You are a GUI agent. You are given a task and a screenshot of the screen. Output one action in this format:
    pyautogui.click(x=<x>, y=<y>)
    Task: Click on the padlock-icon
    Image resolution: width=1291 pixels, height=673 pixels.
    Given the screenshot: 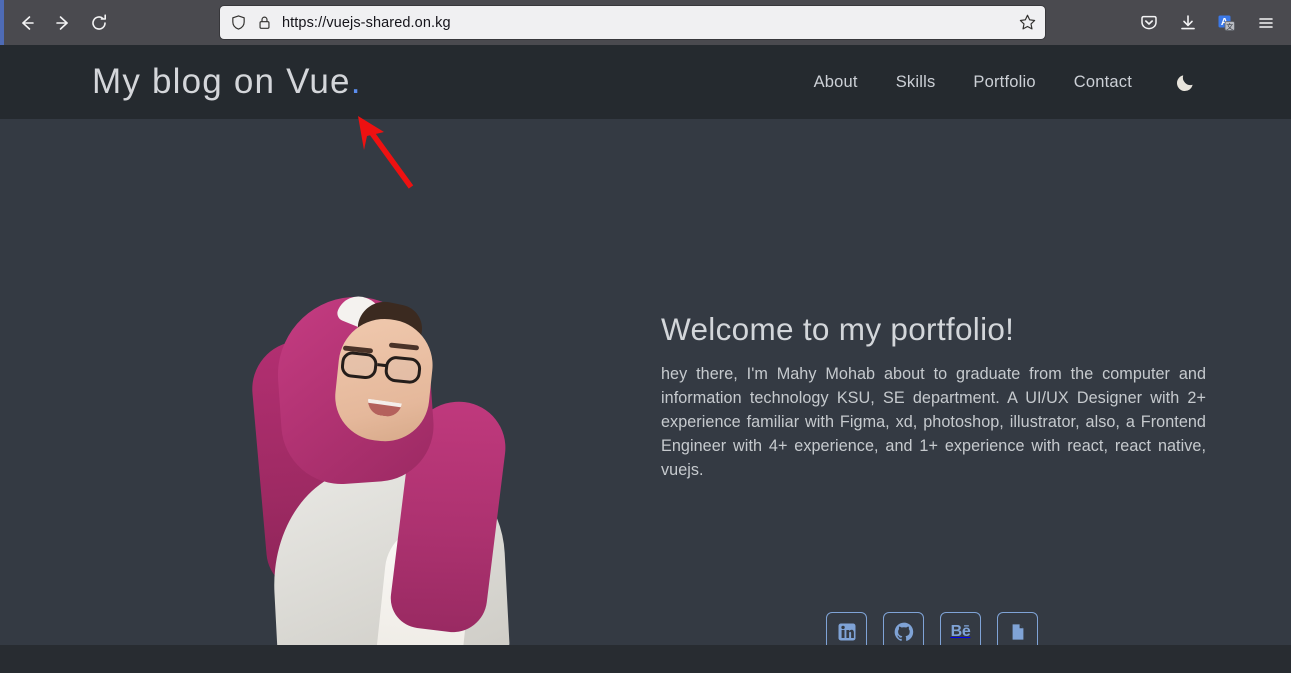 What is the action you would take?
    pyautogui.click(x=264, y=23)
    